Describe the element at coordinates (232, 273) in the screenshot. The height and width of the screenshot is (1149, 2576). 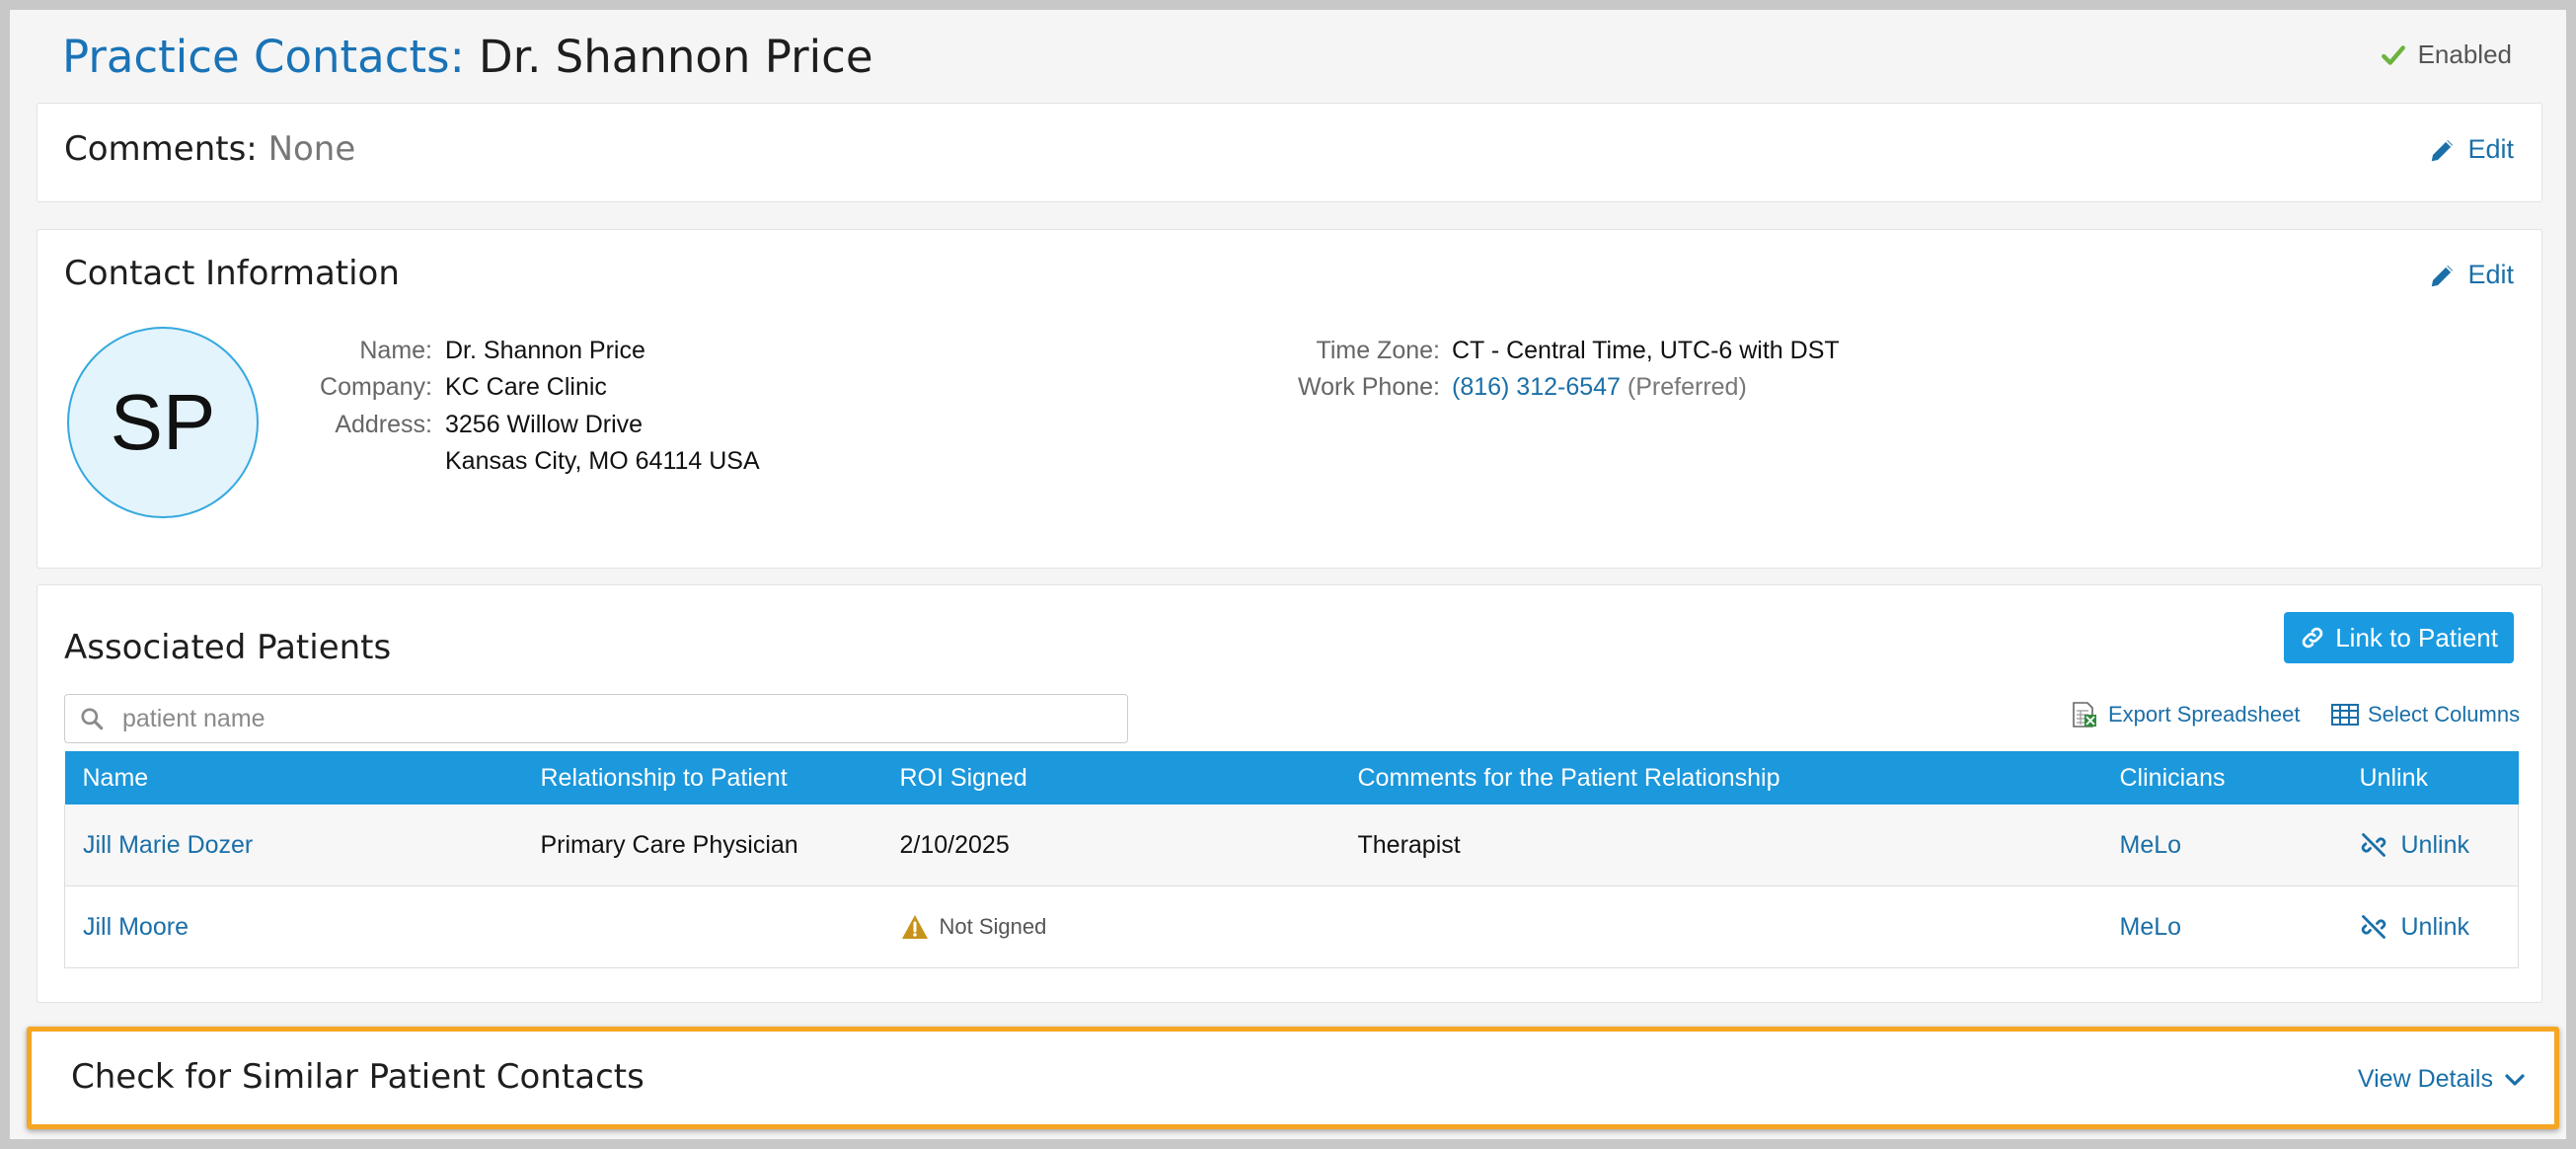
I see `contact-info-title: Contact Information` at that location.